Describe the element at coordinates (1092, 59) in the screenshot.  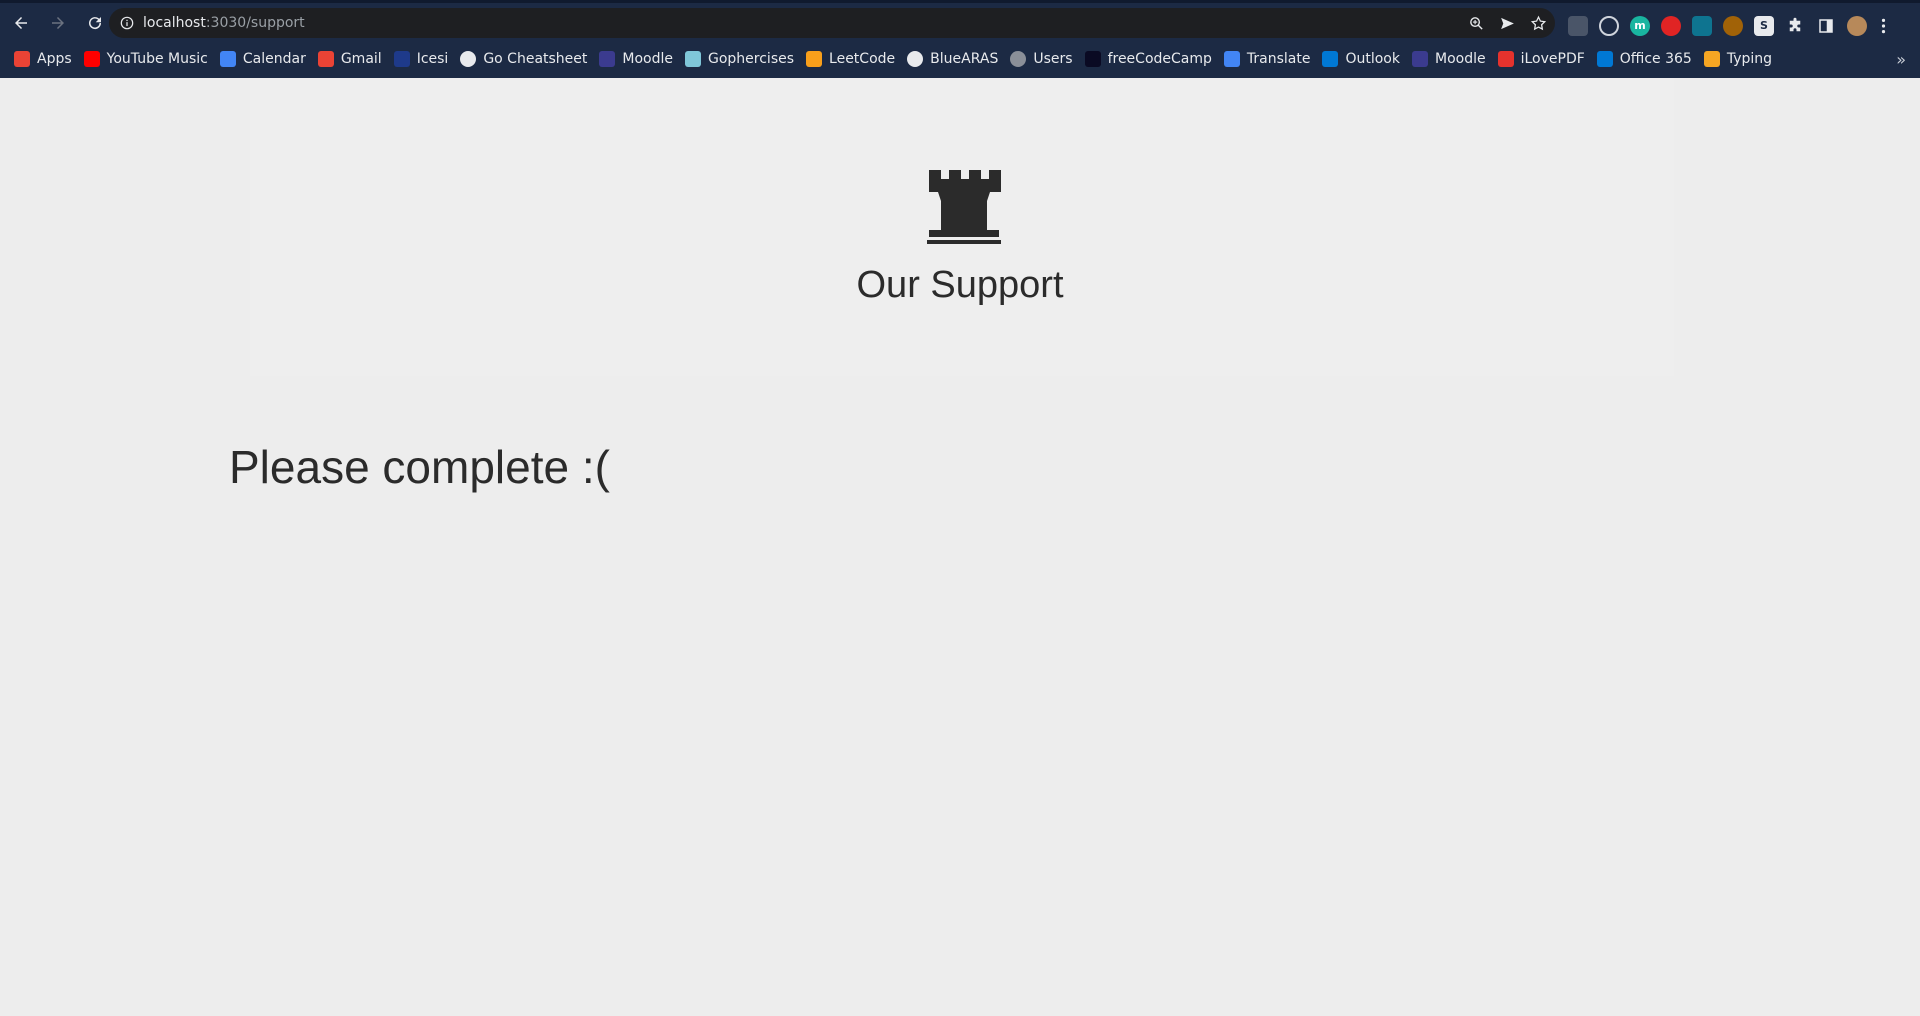
I see `freecodecamp-icon` at that location.